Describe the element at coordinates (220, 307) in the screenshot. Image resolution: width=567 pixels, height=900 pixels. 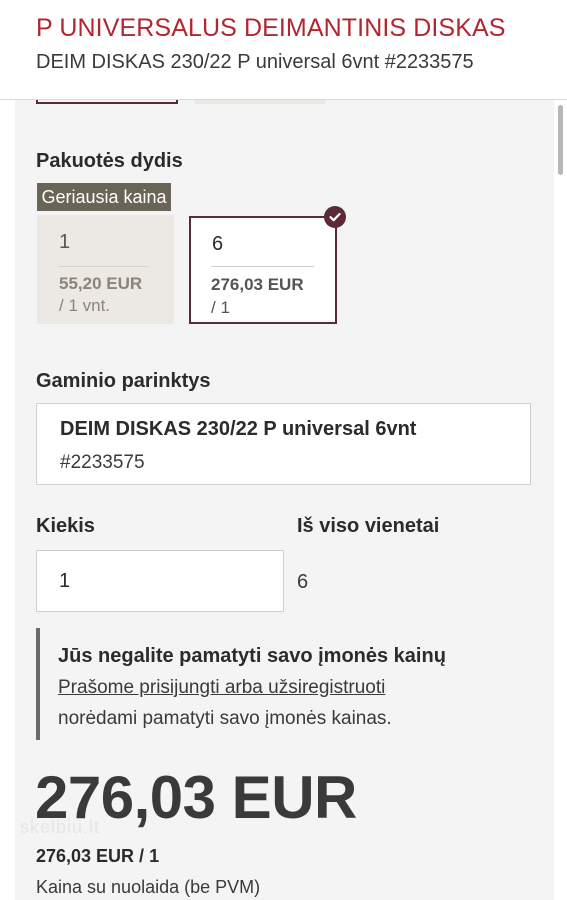
I see `package-per: / 1` at that location.